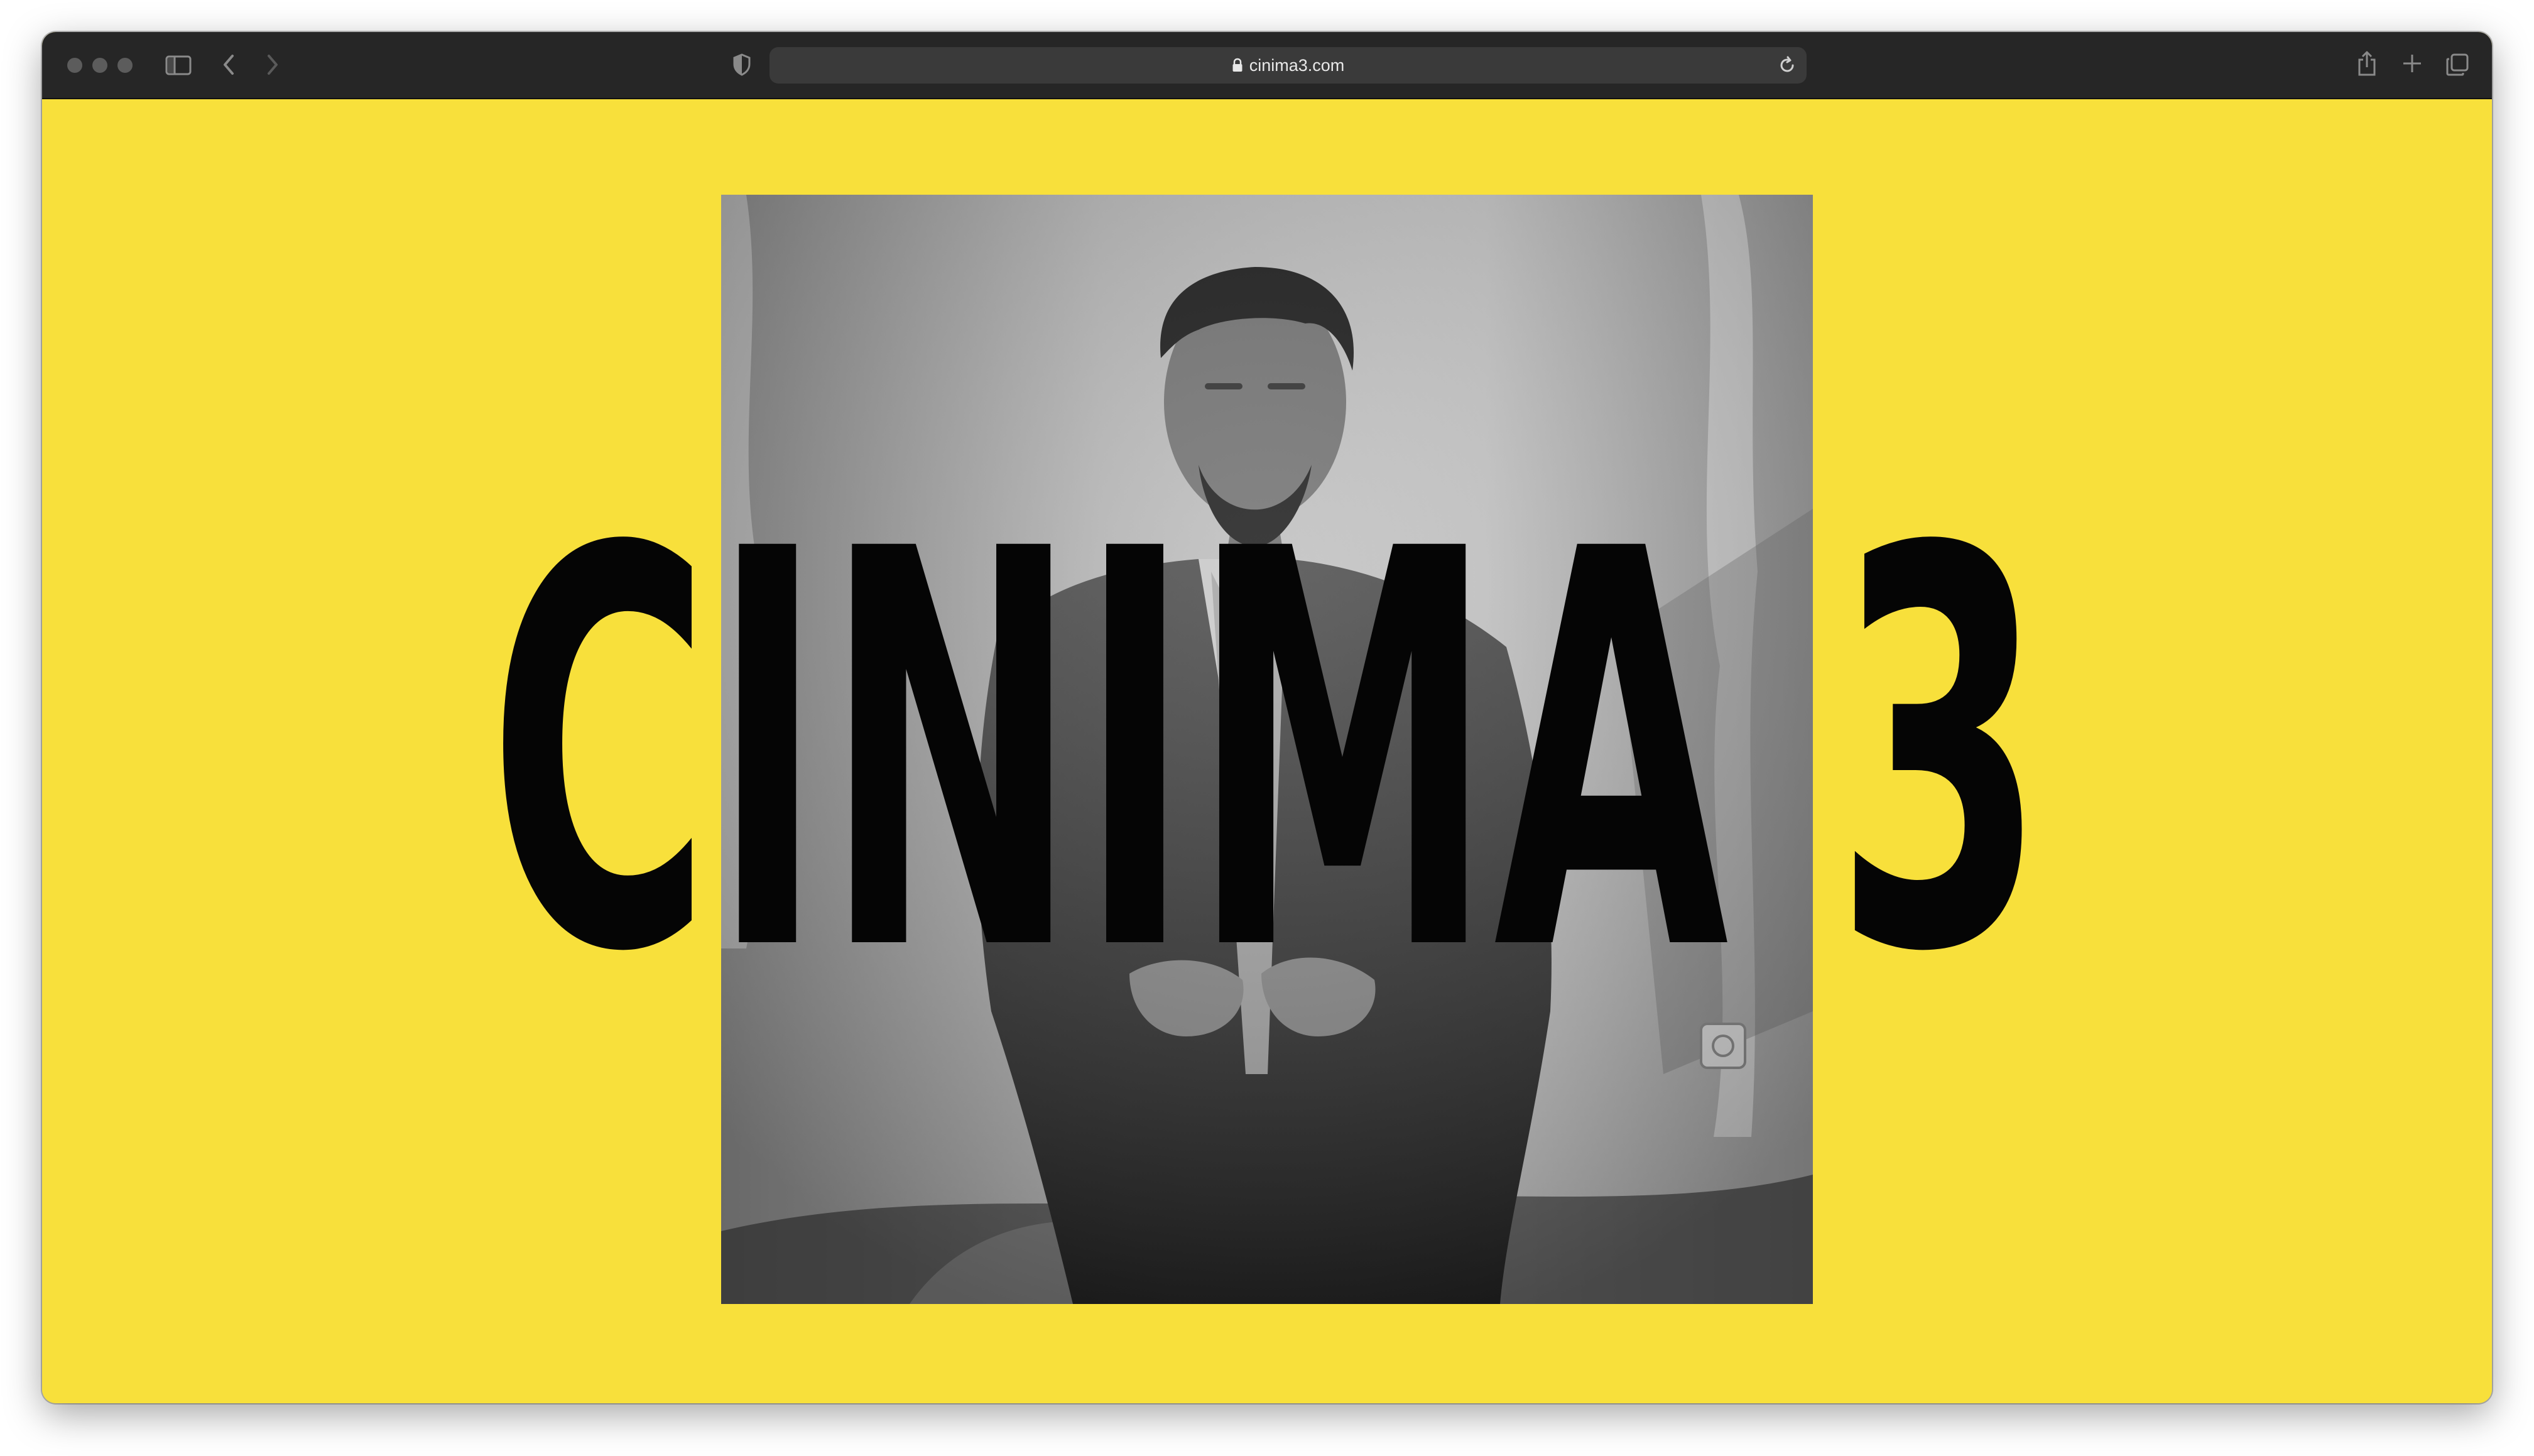 The height and width of the screenshot is (1456, 2534). I want to click on sidebar-icon, so click(178, 65).